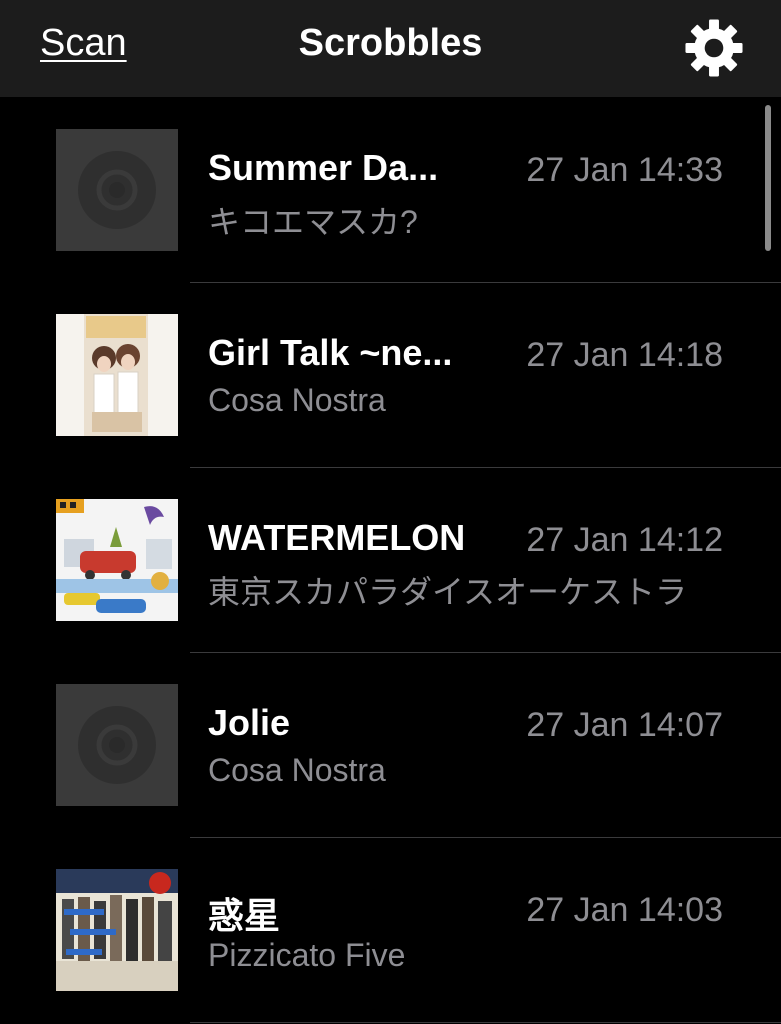  What do you see at coordinates (249, 722) in the screenshot?
I see `track-title: Jolie` at bounding box center [249, 722].